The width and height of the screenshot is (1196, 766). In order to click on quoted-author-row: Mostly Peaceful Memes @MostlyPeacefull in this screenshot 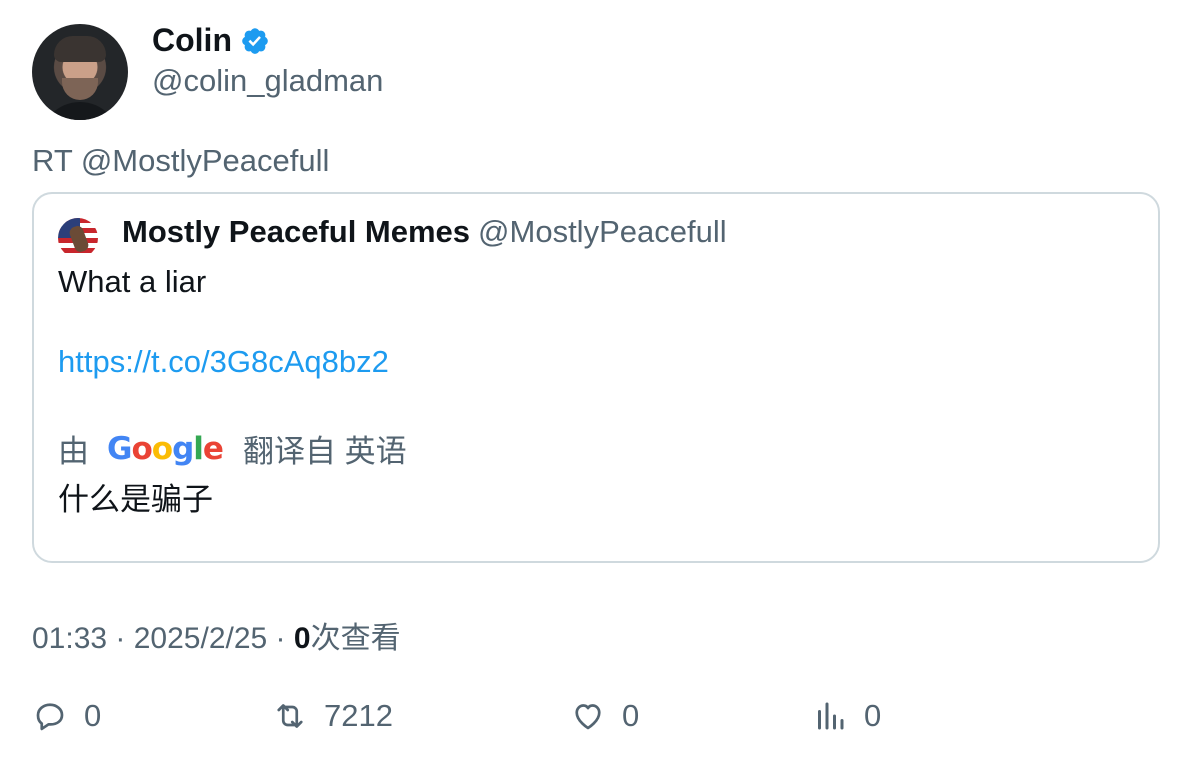, I will do `click(424, 232)`.